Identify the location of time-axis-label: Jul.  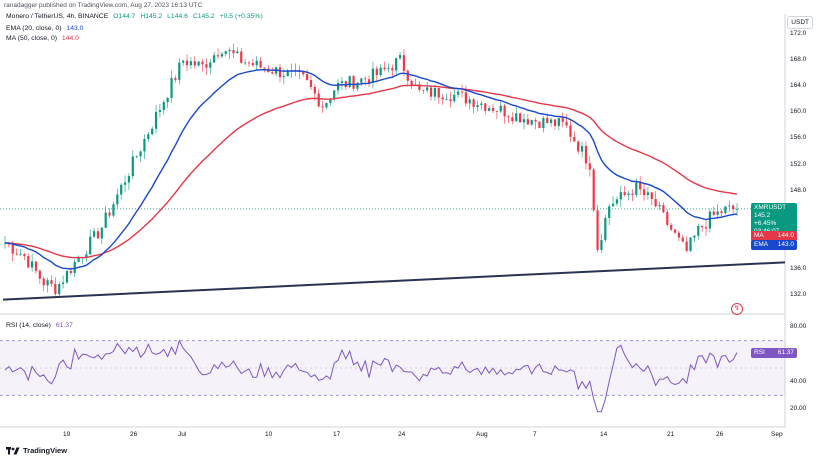
(182, 434).